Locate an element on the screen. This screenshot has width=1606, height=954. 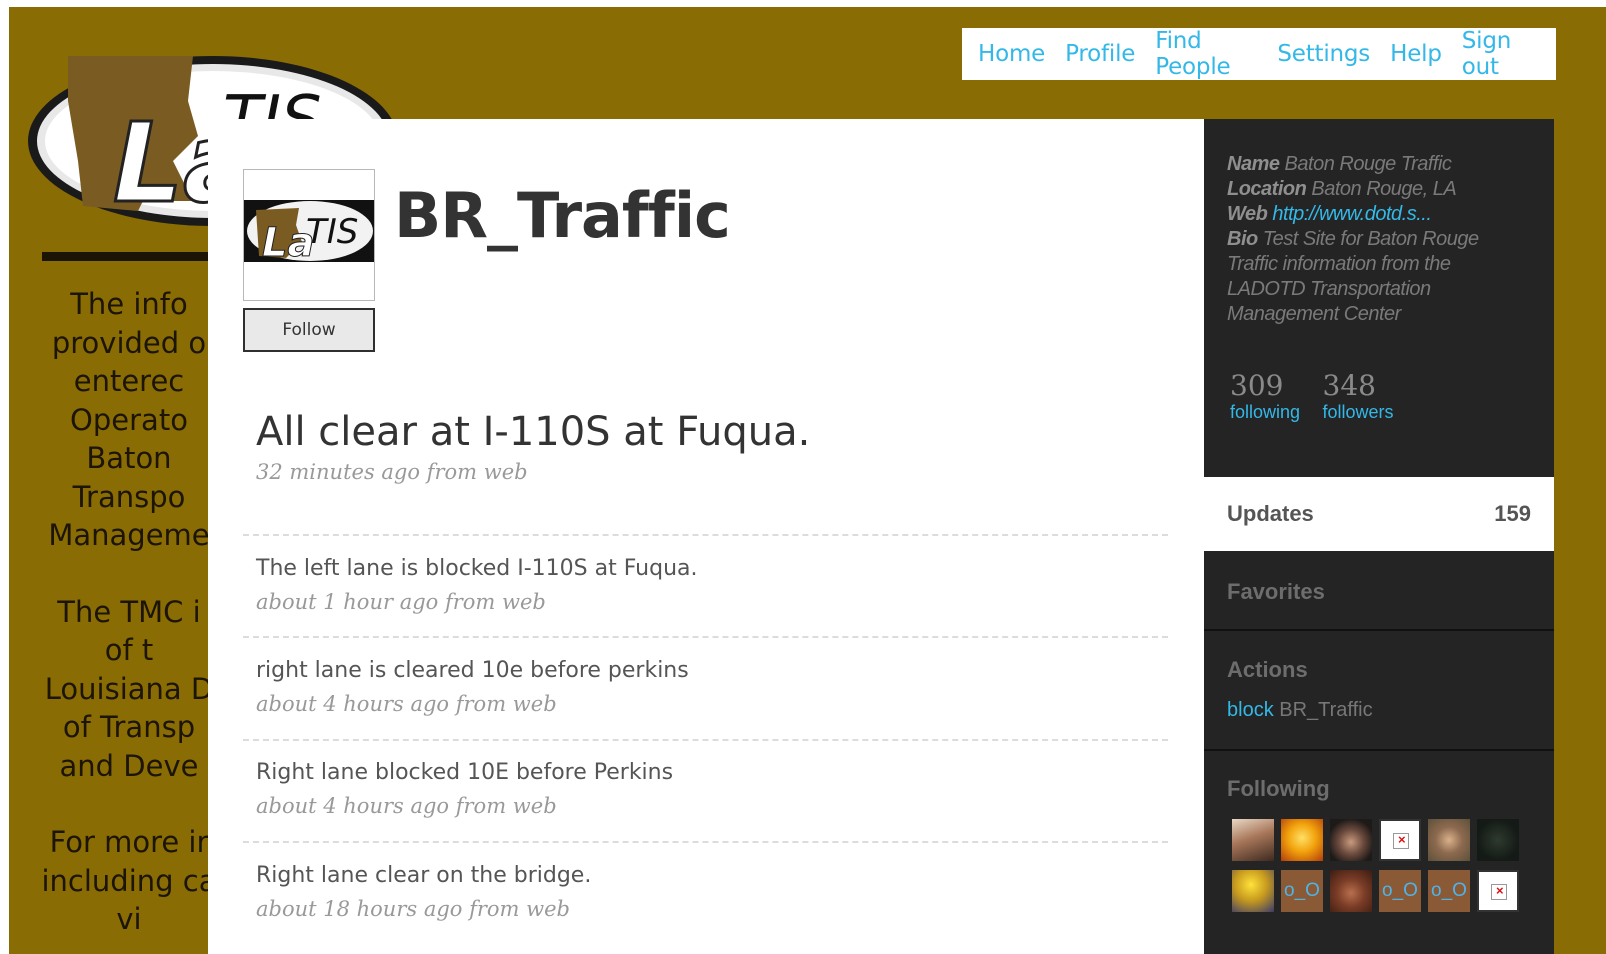
nav-help-link: Help is located at coordinates (1416, 54).